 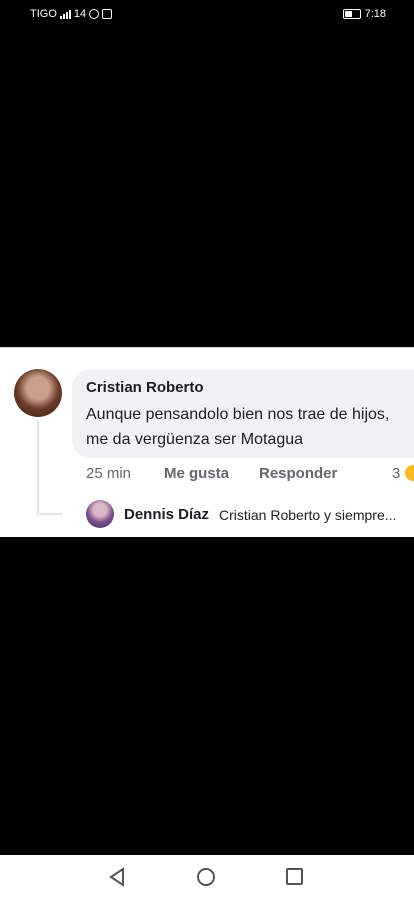 I want to click on thread-line, so click(x=38, y=467).